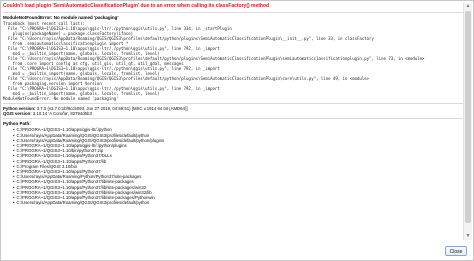  I want to click on vertical-scrollbar: ▲ ▼, so click(467, 121).